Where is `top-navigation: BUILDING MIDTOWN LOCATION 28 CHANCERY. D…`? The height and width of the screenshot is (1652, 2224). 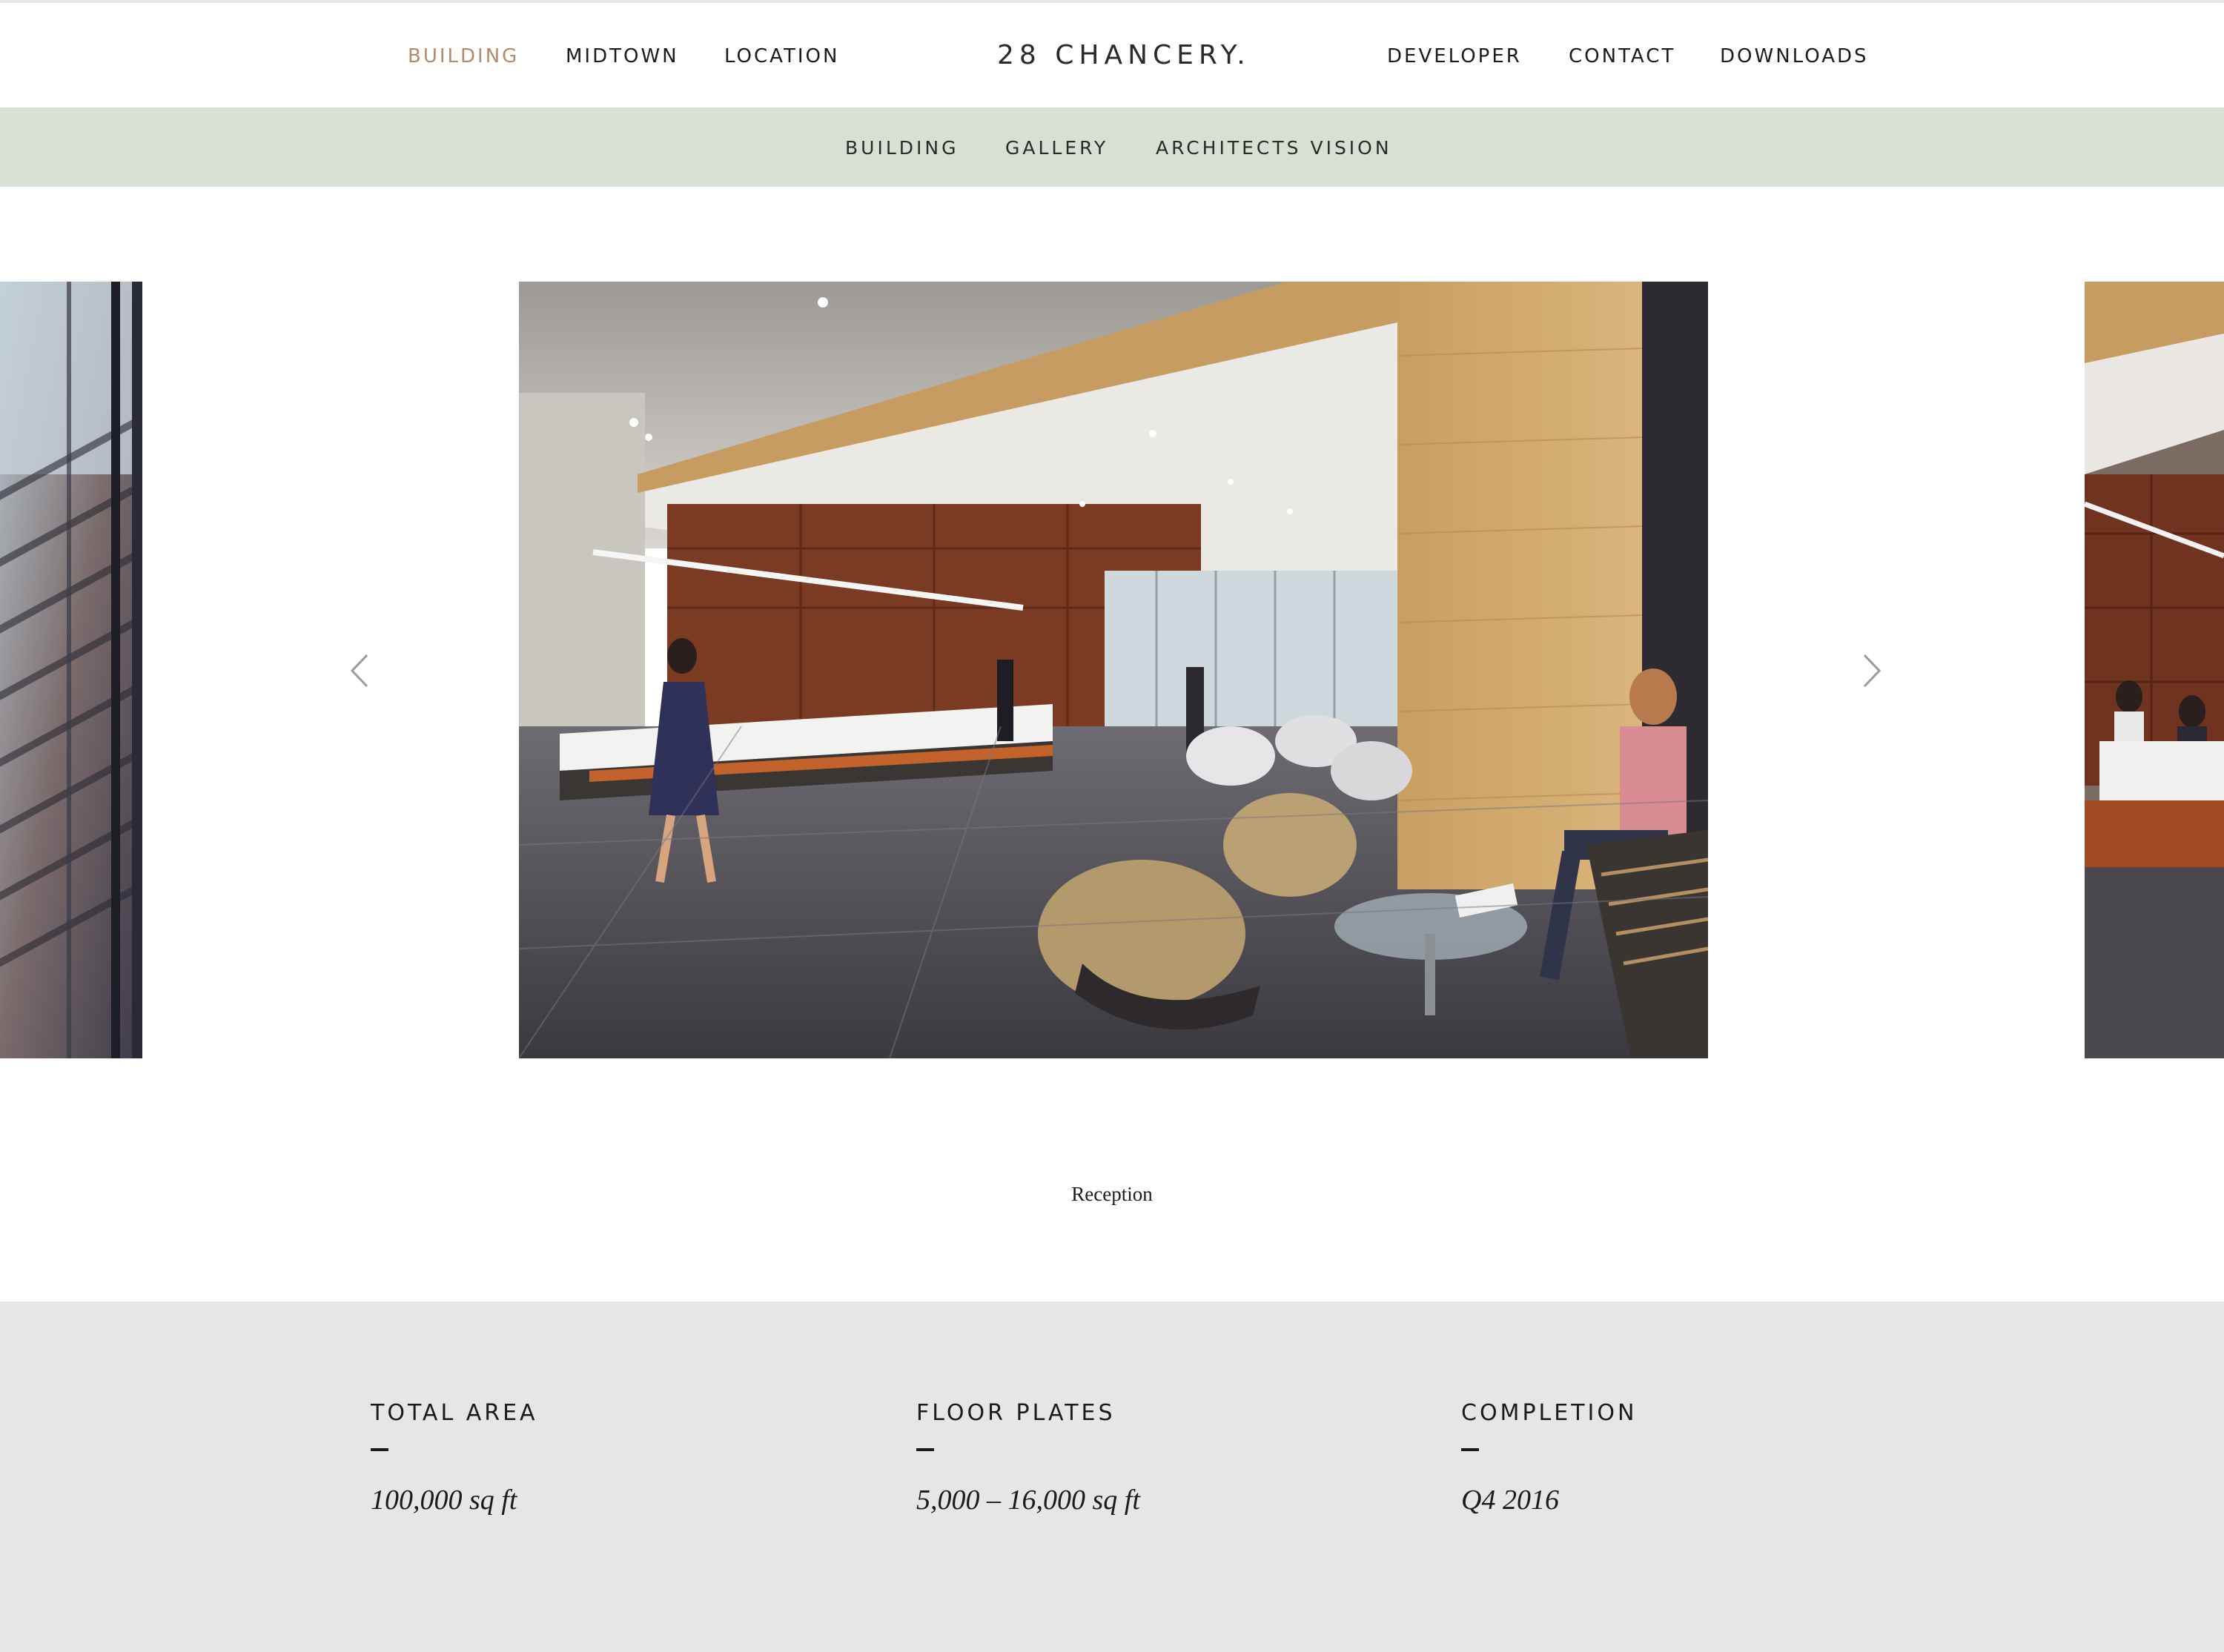 top-navigation: BUILDING MIDTOWN LOCATION 28 CHANCERY. D… is located at coordinates (1112, 53).